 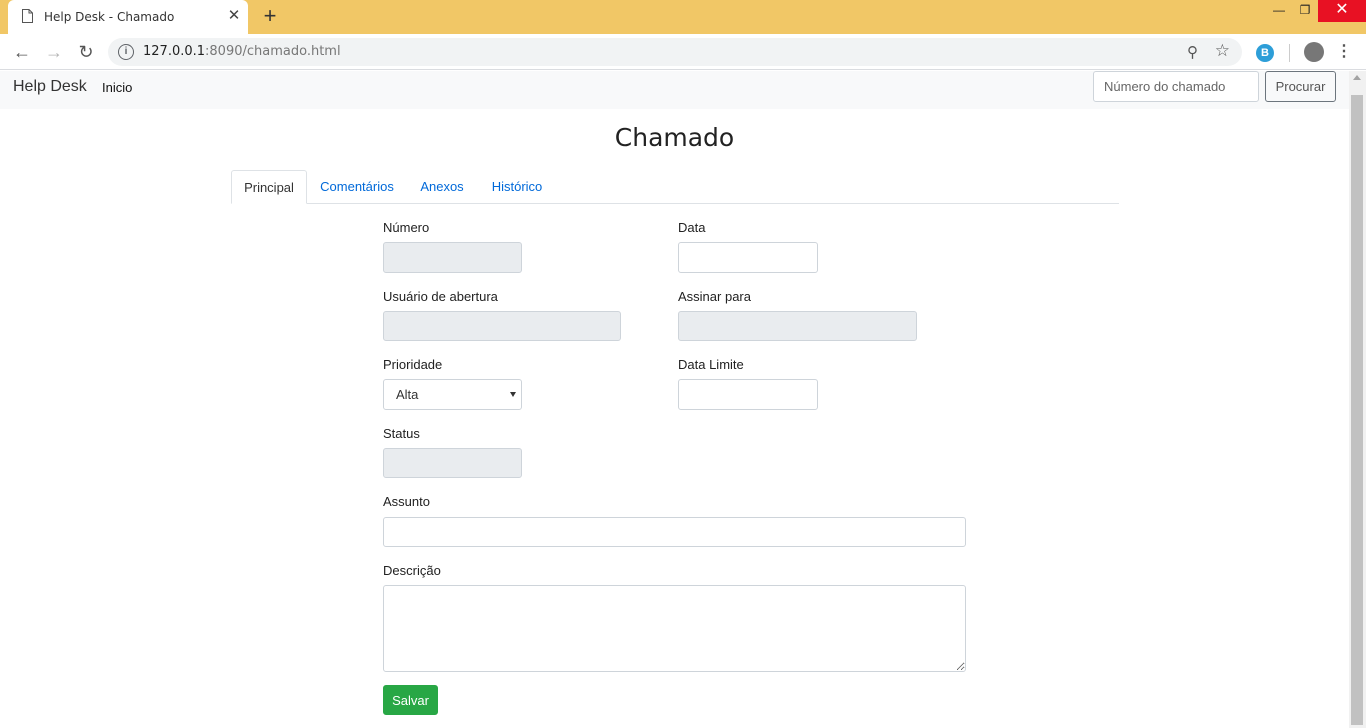 What do you see at coordinates (675, 52) in the screenshot?
I see `address-bar: i 127.0.0.1:8090/chamado.html ⚲ ☆` at bounding box center [675, 52].